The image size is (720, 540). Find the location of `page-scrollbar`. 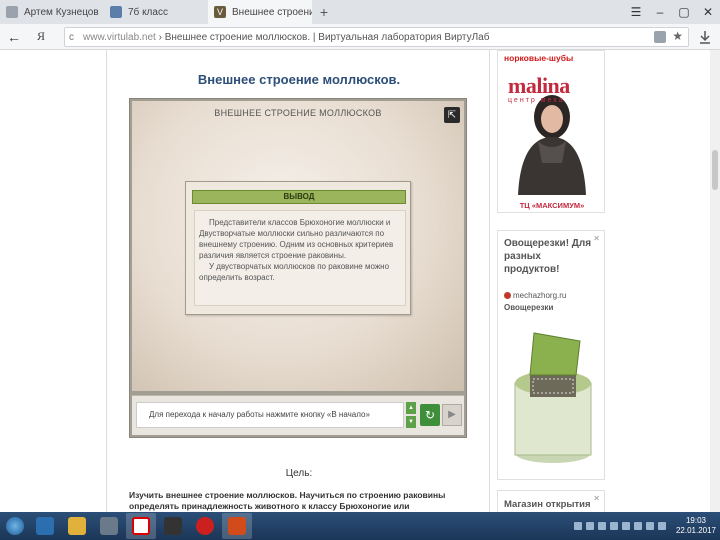

page-scrollbar is located at coordinates (715, 281).